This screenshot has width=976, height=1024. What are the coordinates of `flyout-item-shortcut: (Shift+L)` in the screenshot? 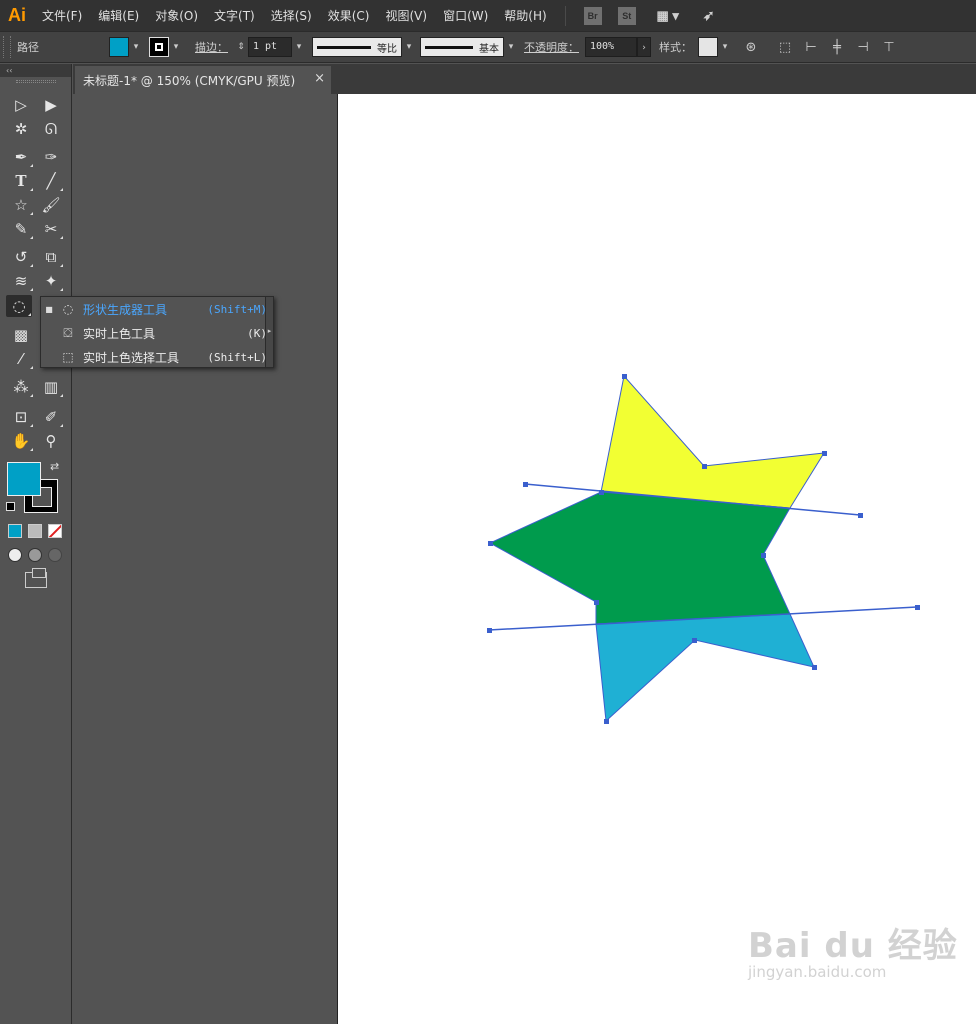 It's located at (237, 357).